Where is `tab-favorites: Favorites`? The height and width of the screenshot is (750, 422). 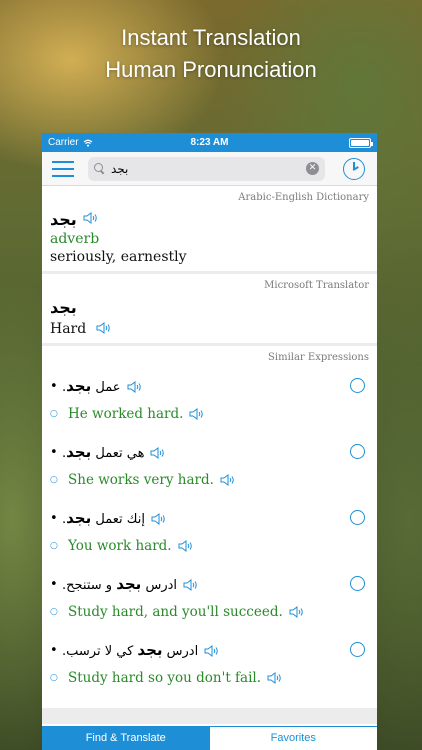 tab-favorites: Favorites is located at coordinates (293, 738).